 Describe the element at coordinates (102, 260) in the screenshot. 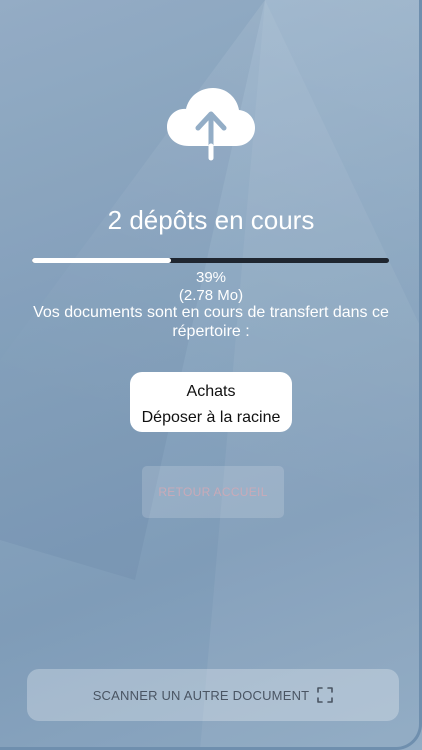

I see `upload-progress-fill` at that location.